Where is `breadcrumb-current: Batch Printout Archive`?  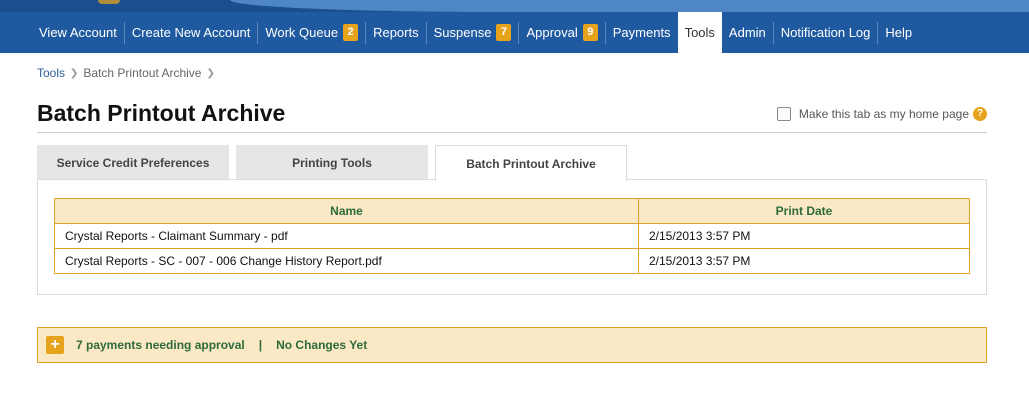
breadcrumb-current: Batch Printout Archive is located at coordinates (142, 73).